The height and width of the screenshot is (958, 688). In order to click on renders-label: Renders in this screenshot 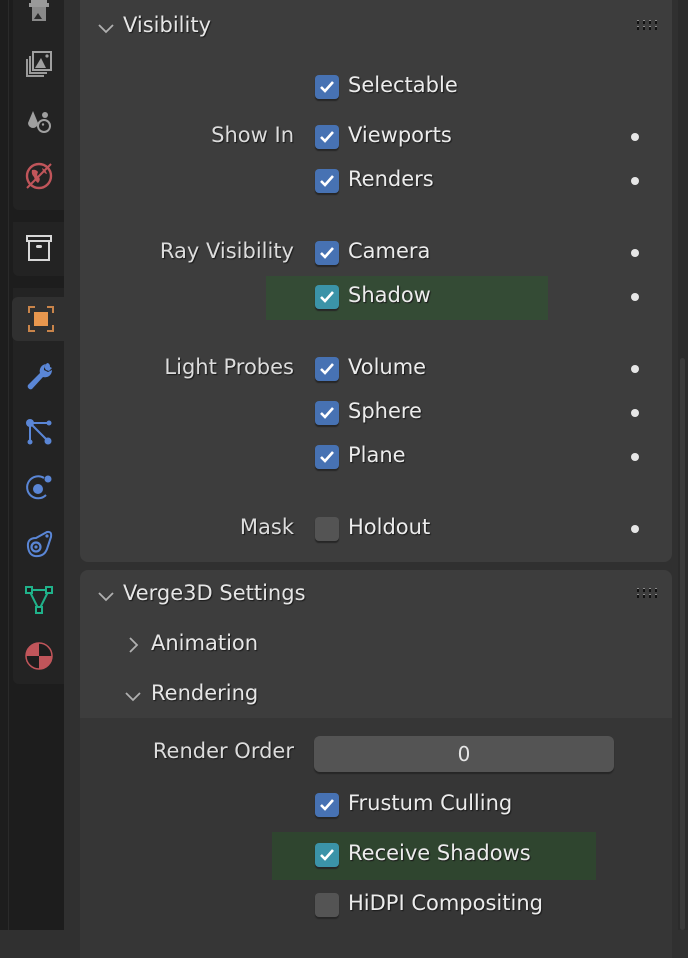, I will do `click(391, 179)`.